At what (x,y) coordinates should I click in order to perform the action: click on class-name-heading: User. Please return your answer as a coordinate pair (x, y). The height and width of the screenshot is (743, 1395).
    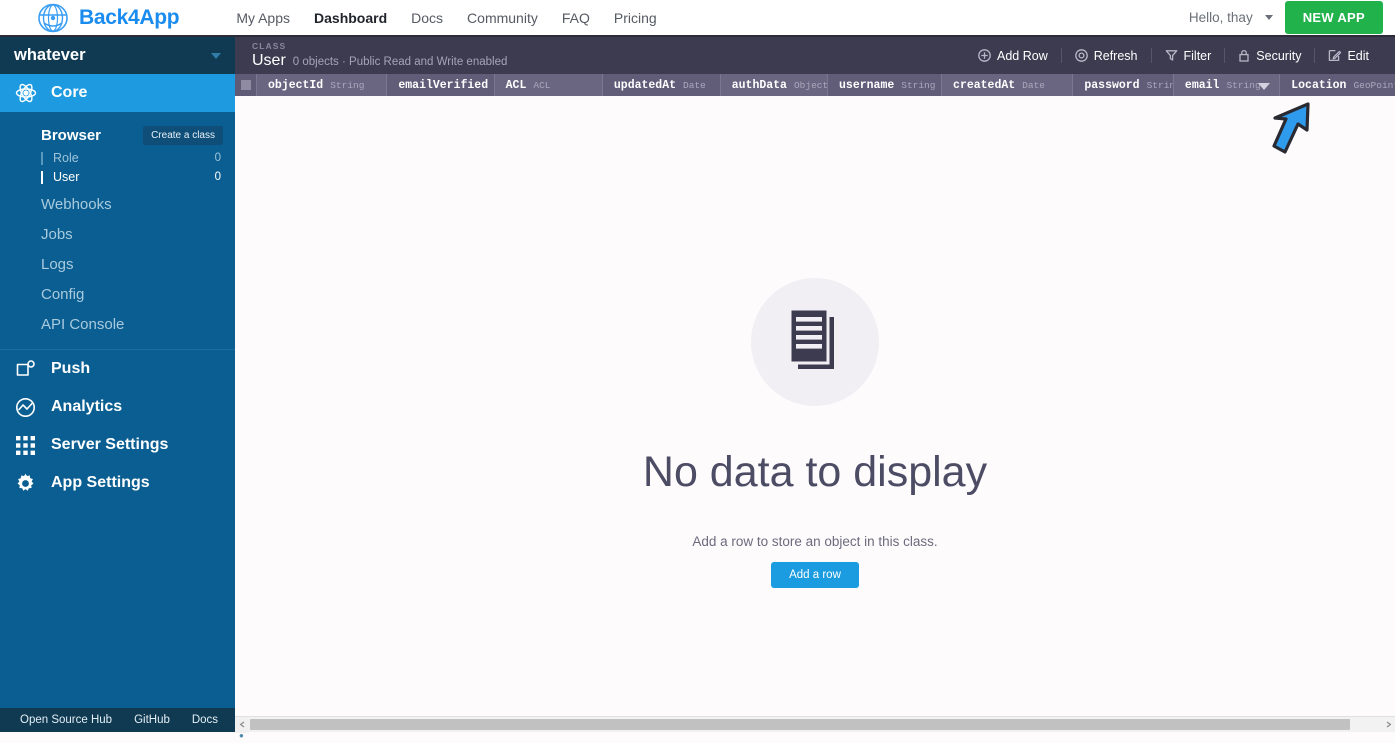
    Looking at the image, I should click on (269, 61).